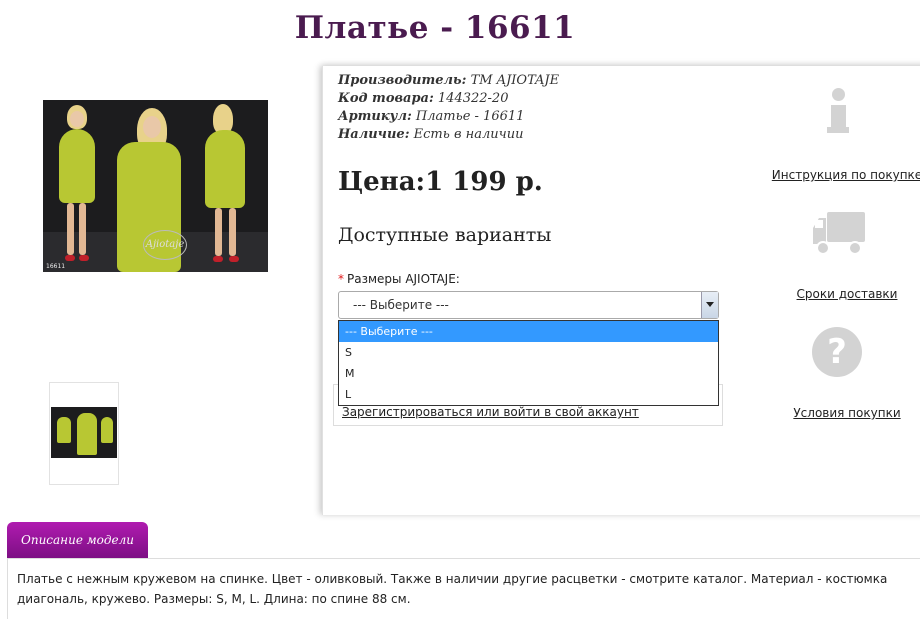 The image size is (920, 619). Describe the element at coordinates (440, 182) in the screenshot. I see `price: Цена:1 199 р.` at that location.